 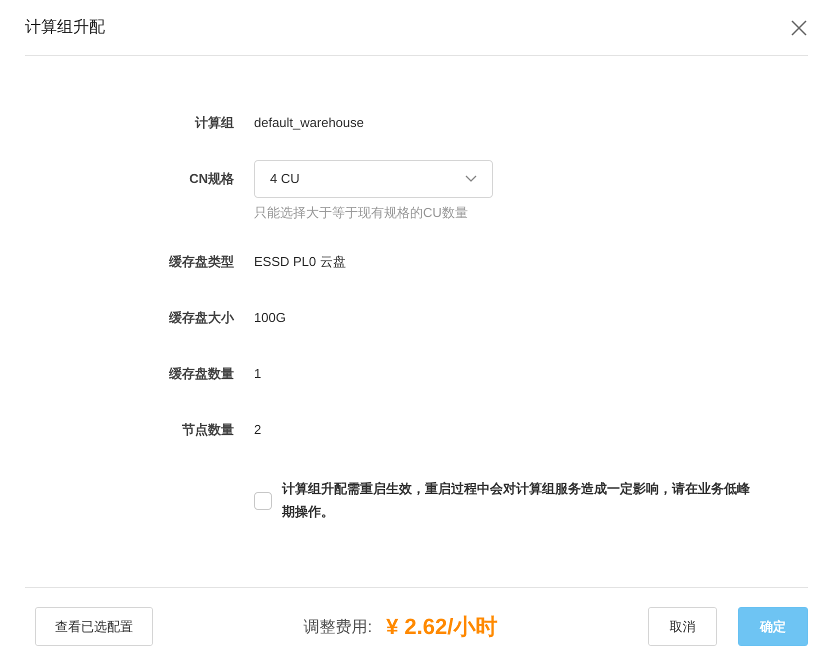 I want to click on field-hint: 只能选择大于等于现有规格的CU数量, so click(x=361, y=213).